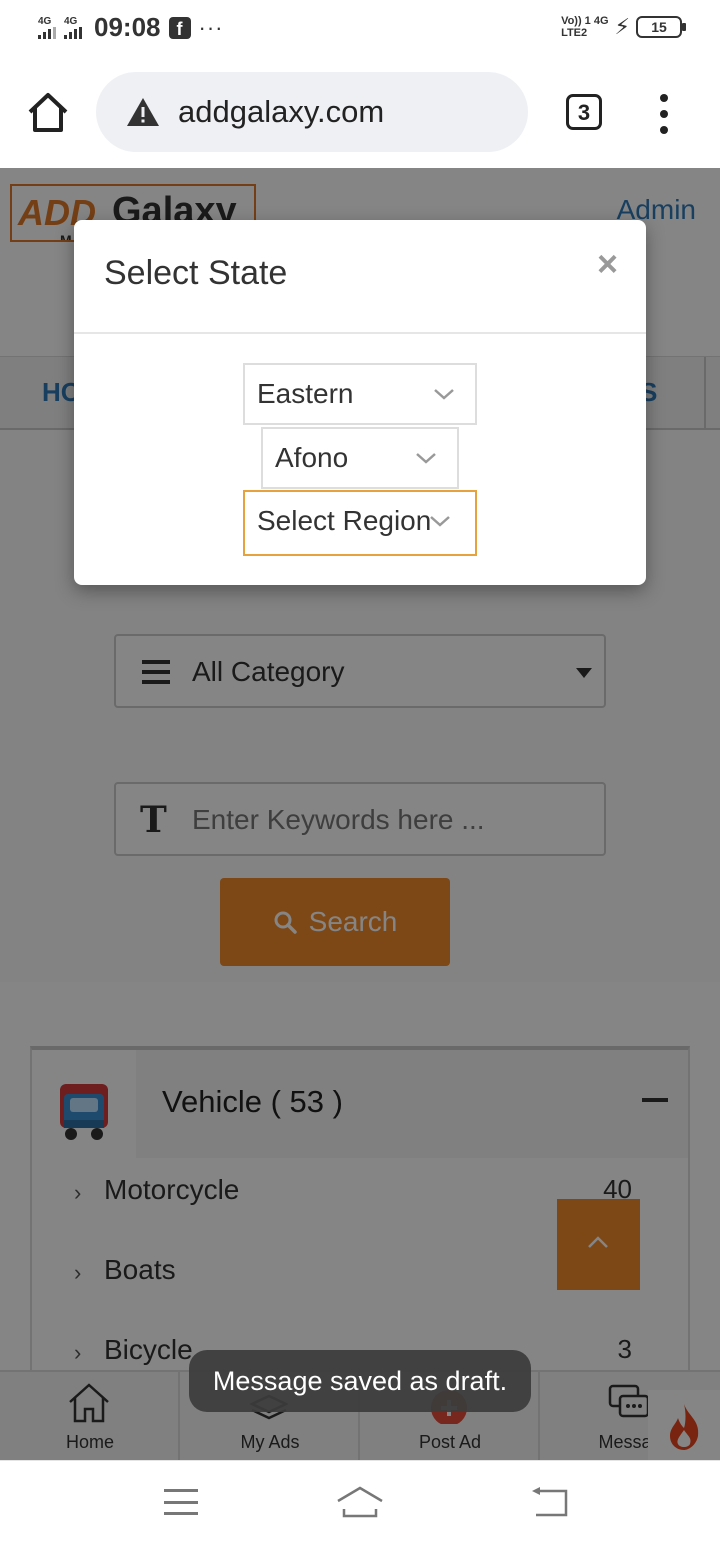 This screenshot has width=720, height=1544. I want to click on state-select: Eastern, so click(360, 394).